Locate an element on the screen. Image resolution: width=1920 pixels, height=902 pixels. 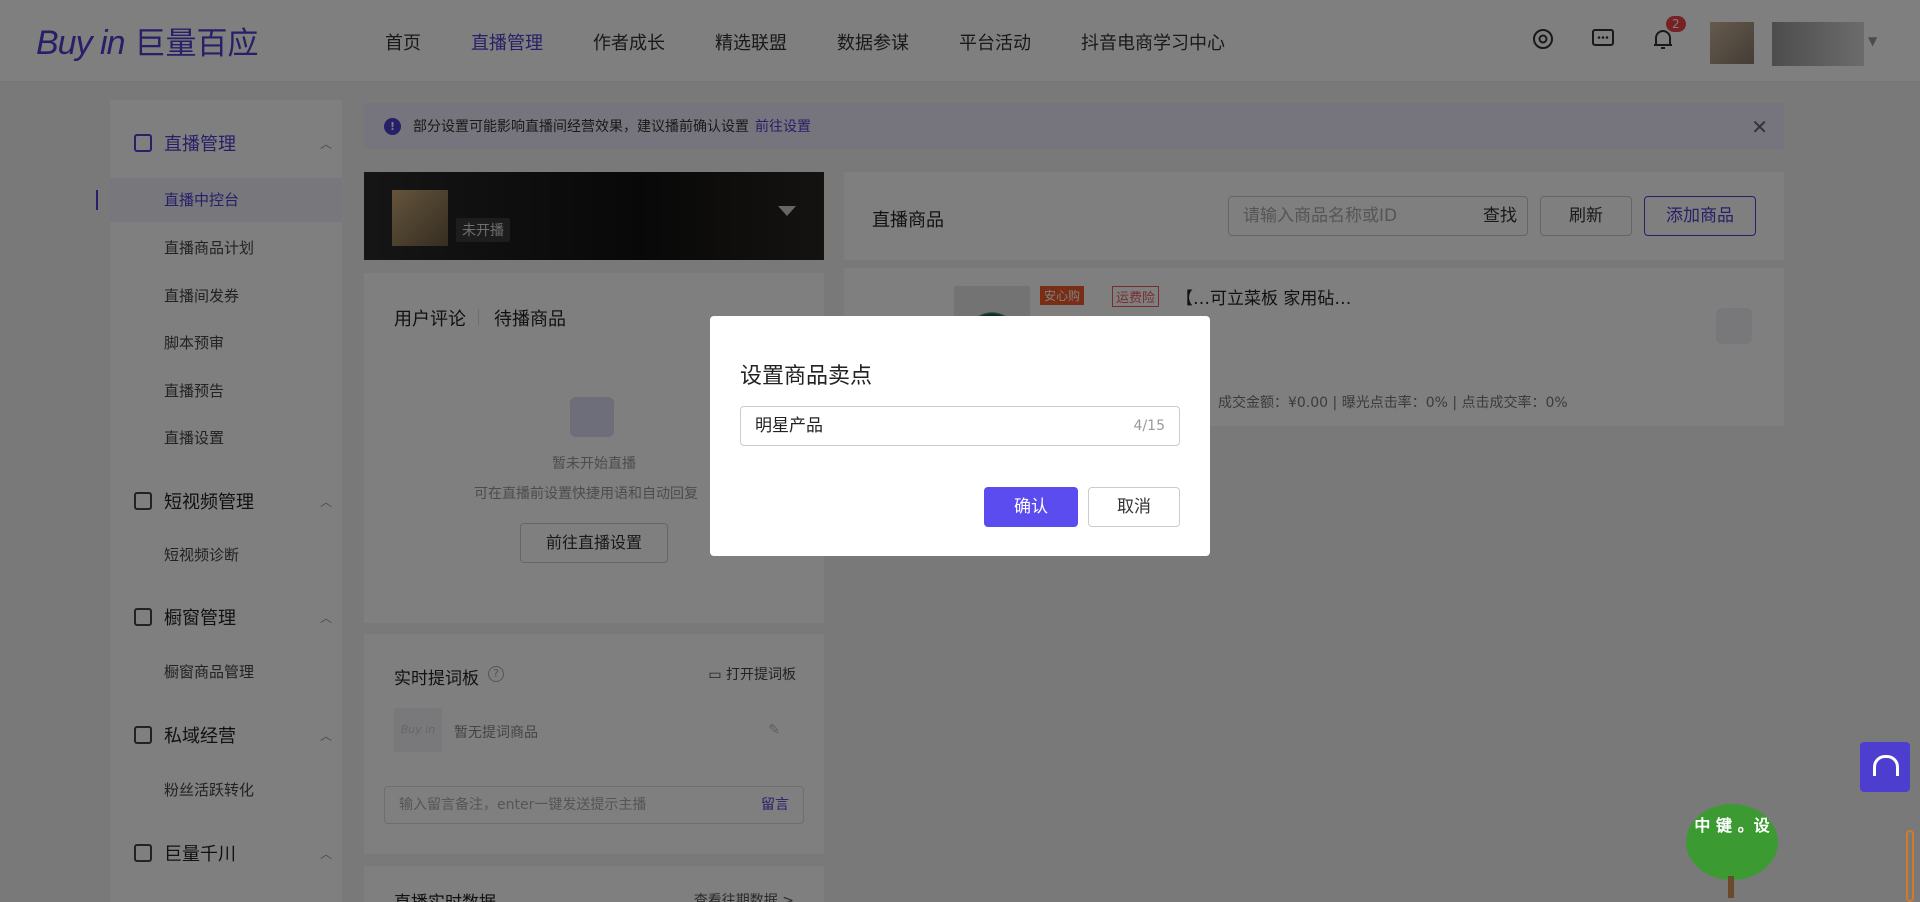
confirm-button: 确认 is located at coordinates (1031, 507).